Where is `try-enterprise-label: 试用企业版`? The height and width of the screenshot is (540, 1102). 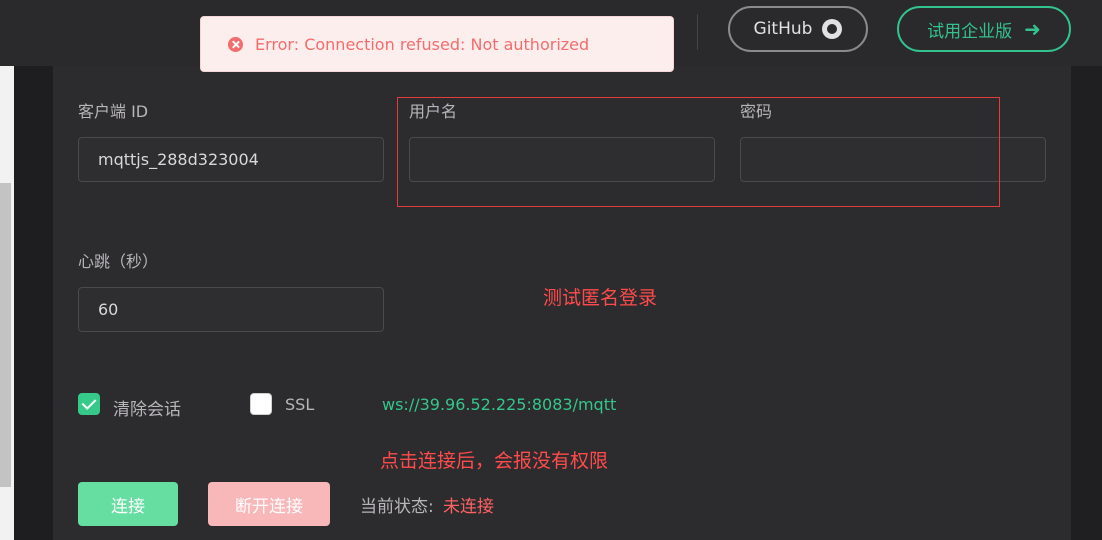
try-enterprise-label: 试用企业版 is located at coordinates (970, 31).